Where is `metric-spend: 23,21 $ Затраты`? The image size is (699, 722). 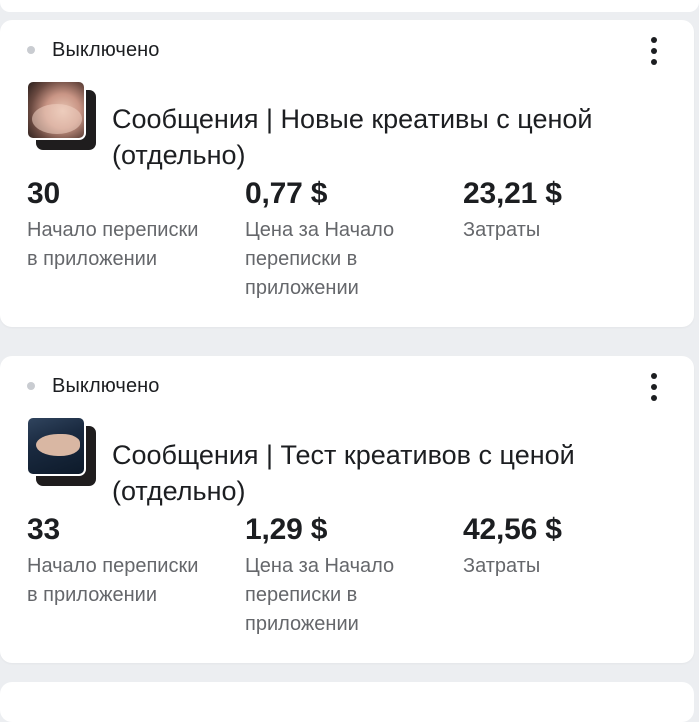 metric-spend: 23,21 $ Затраты is located at coordinates (563, 210).